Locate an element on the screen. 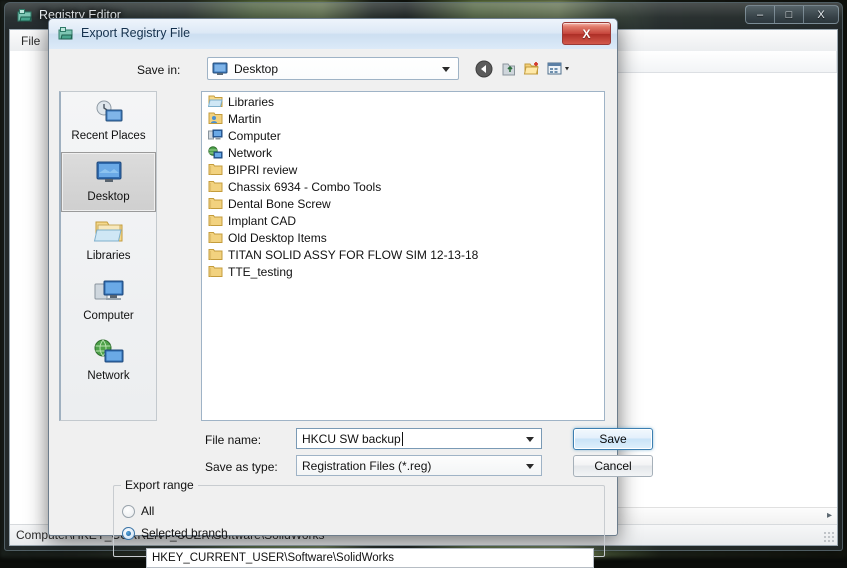  list-item: Martin is located at coordinates (403, 118).